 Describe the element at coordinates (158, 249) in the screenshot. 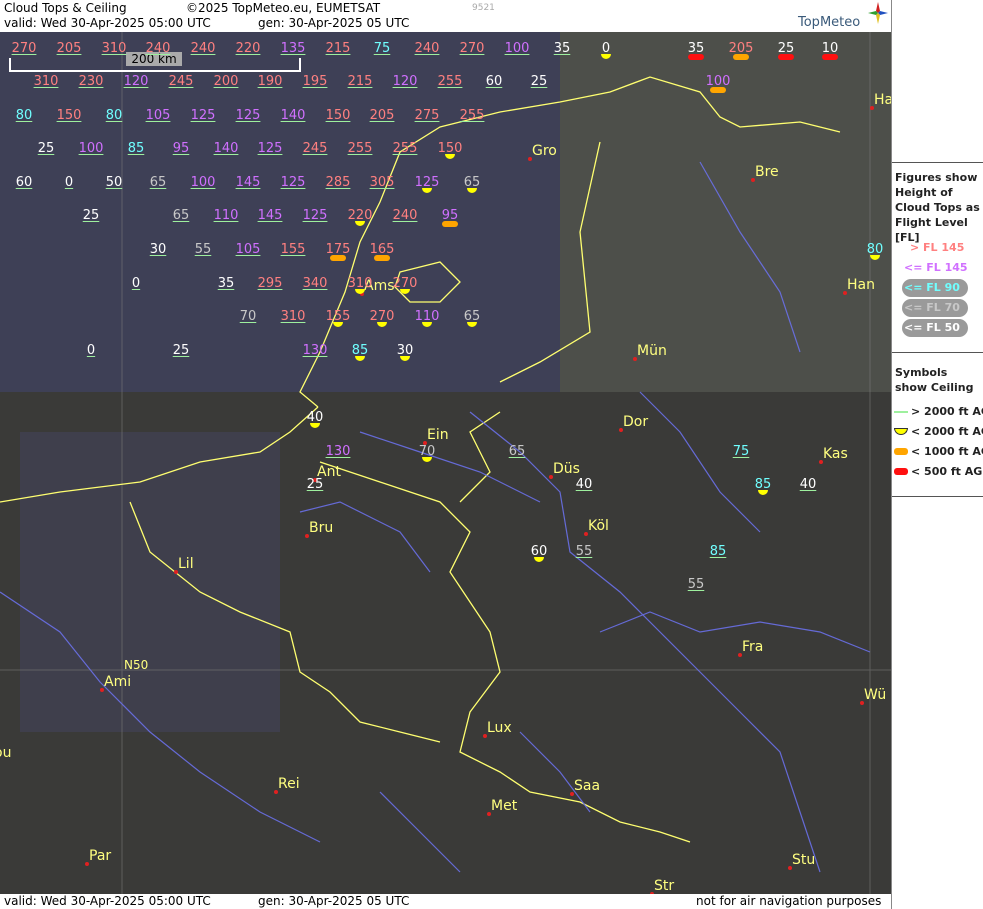

I see `cloud-top-label: 30` at that location.